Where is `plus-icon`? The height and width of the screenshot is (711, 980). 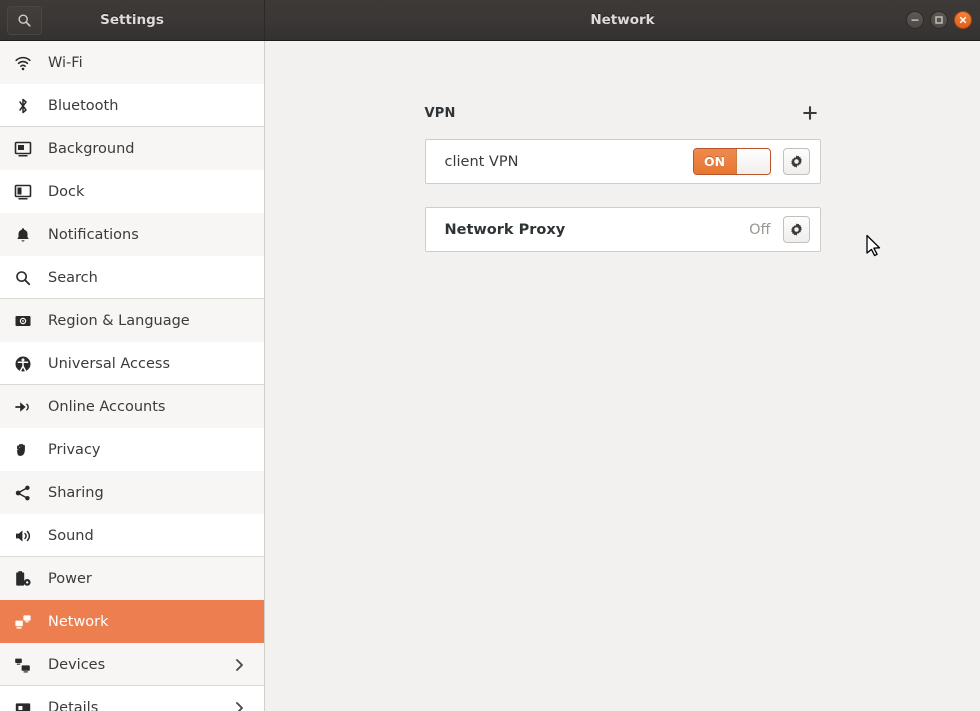
plus-icon is located at coordinates (809, 113).